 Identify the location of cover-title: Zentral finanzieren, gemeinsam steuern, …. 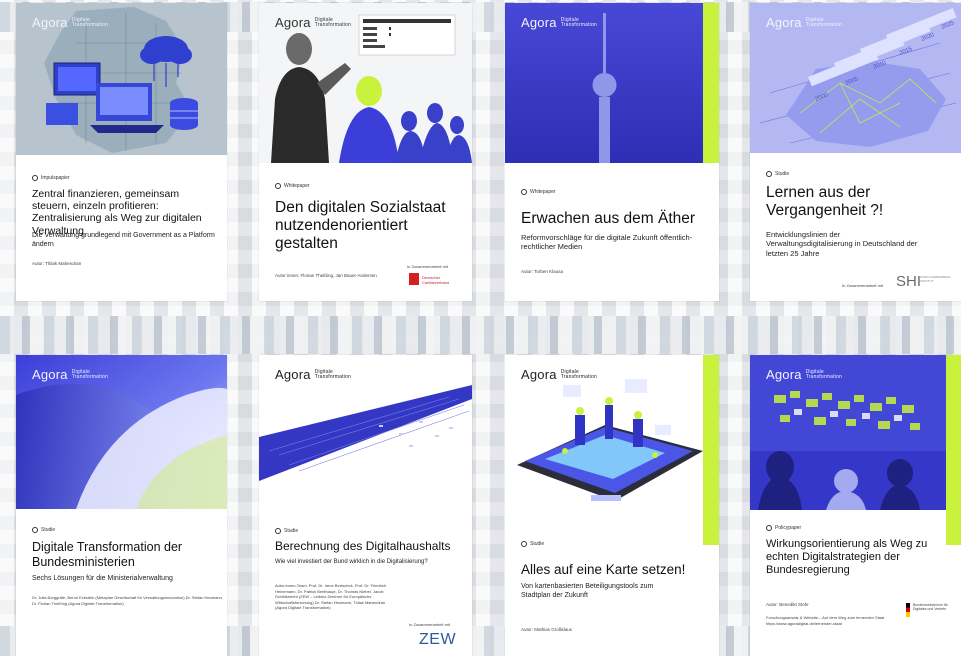
(117, 212).